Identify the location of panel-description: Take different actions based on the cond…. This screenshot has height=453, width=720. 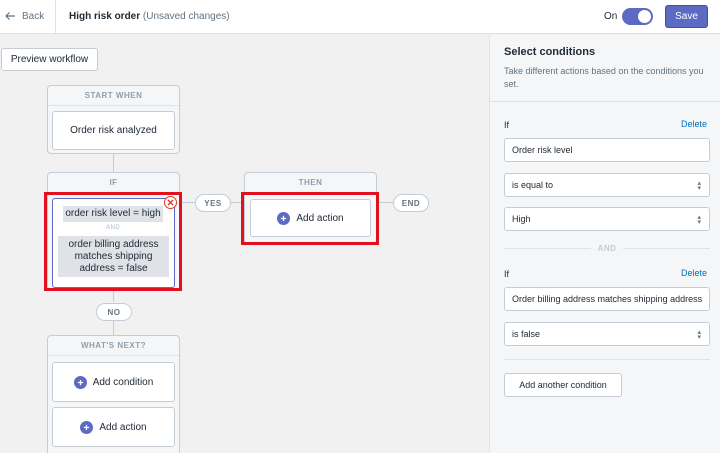
(604, 77).